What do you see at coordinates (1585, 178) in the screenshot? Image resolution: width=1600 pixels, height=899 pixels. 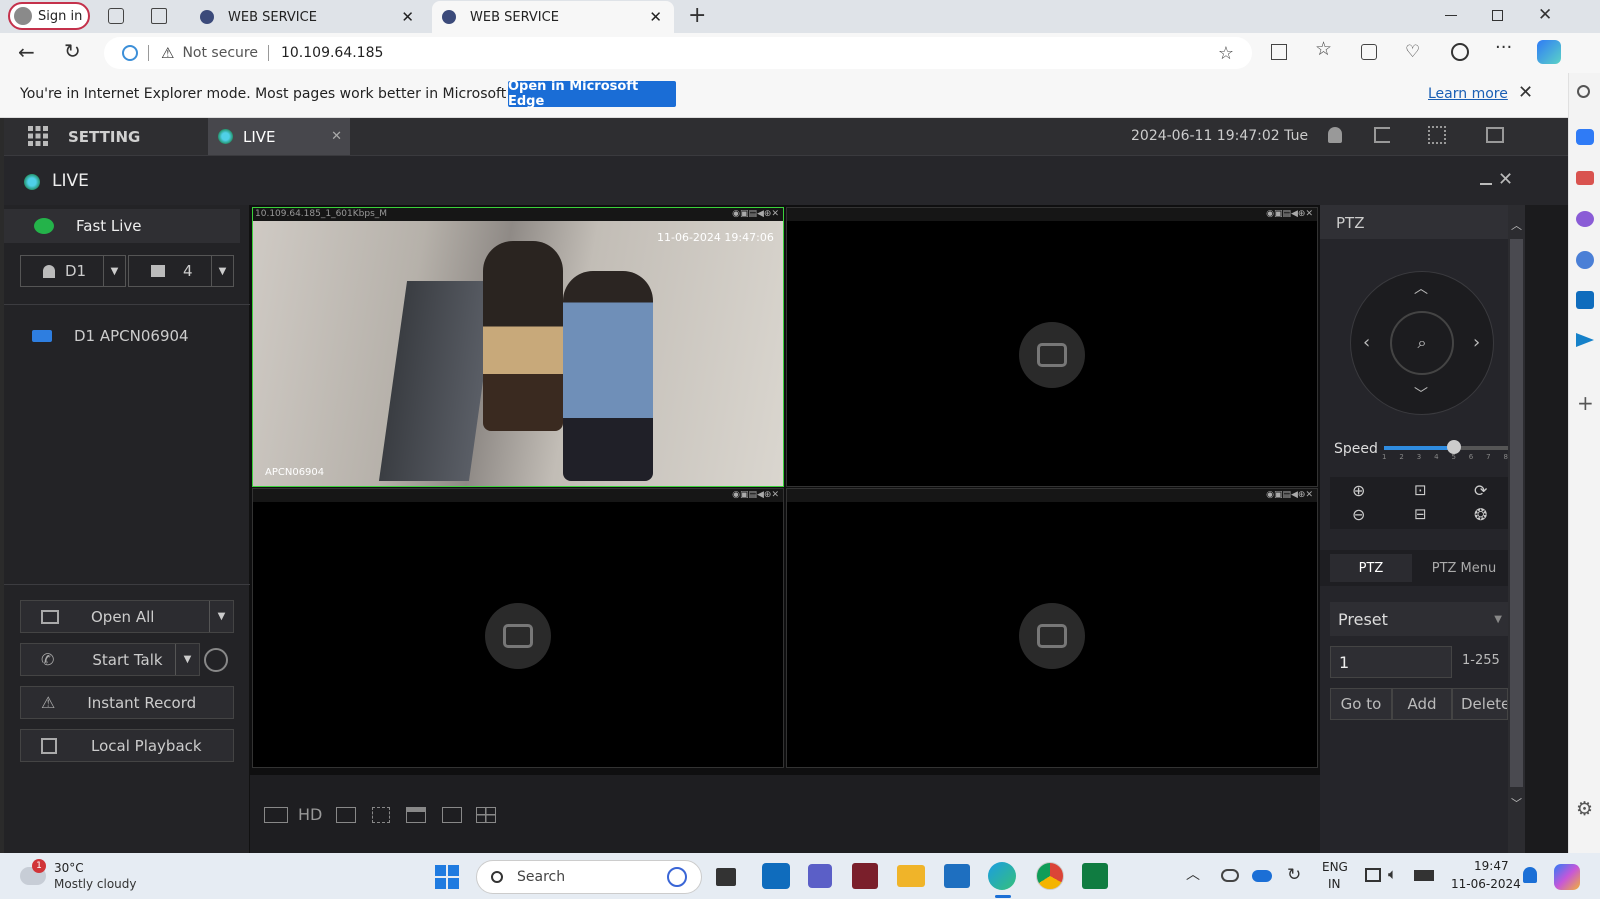 I see `tools-icon` at bounding box center [1585, 178].